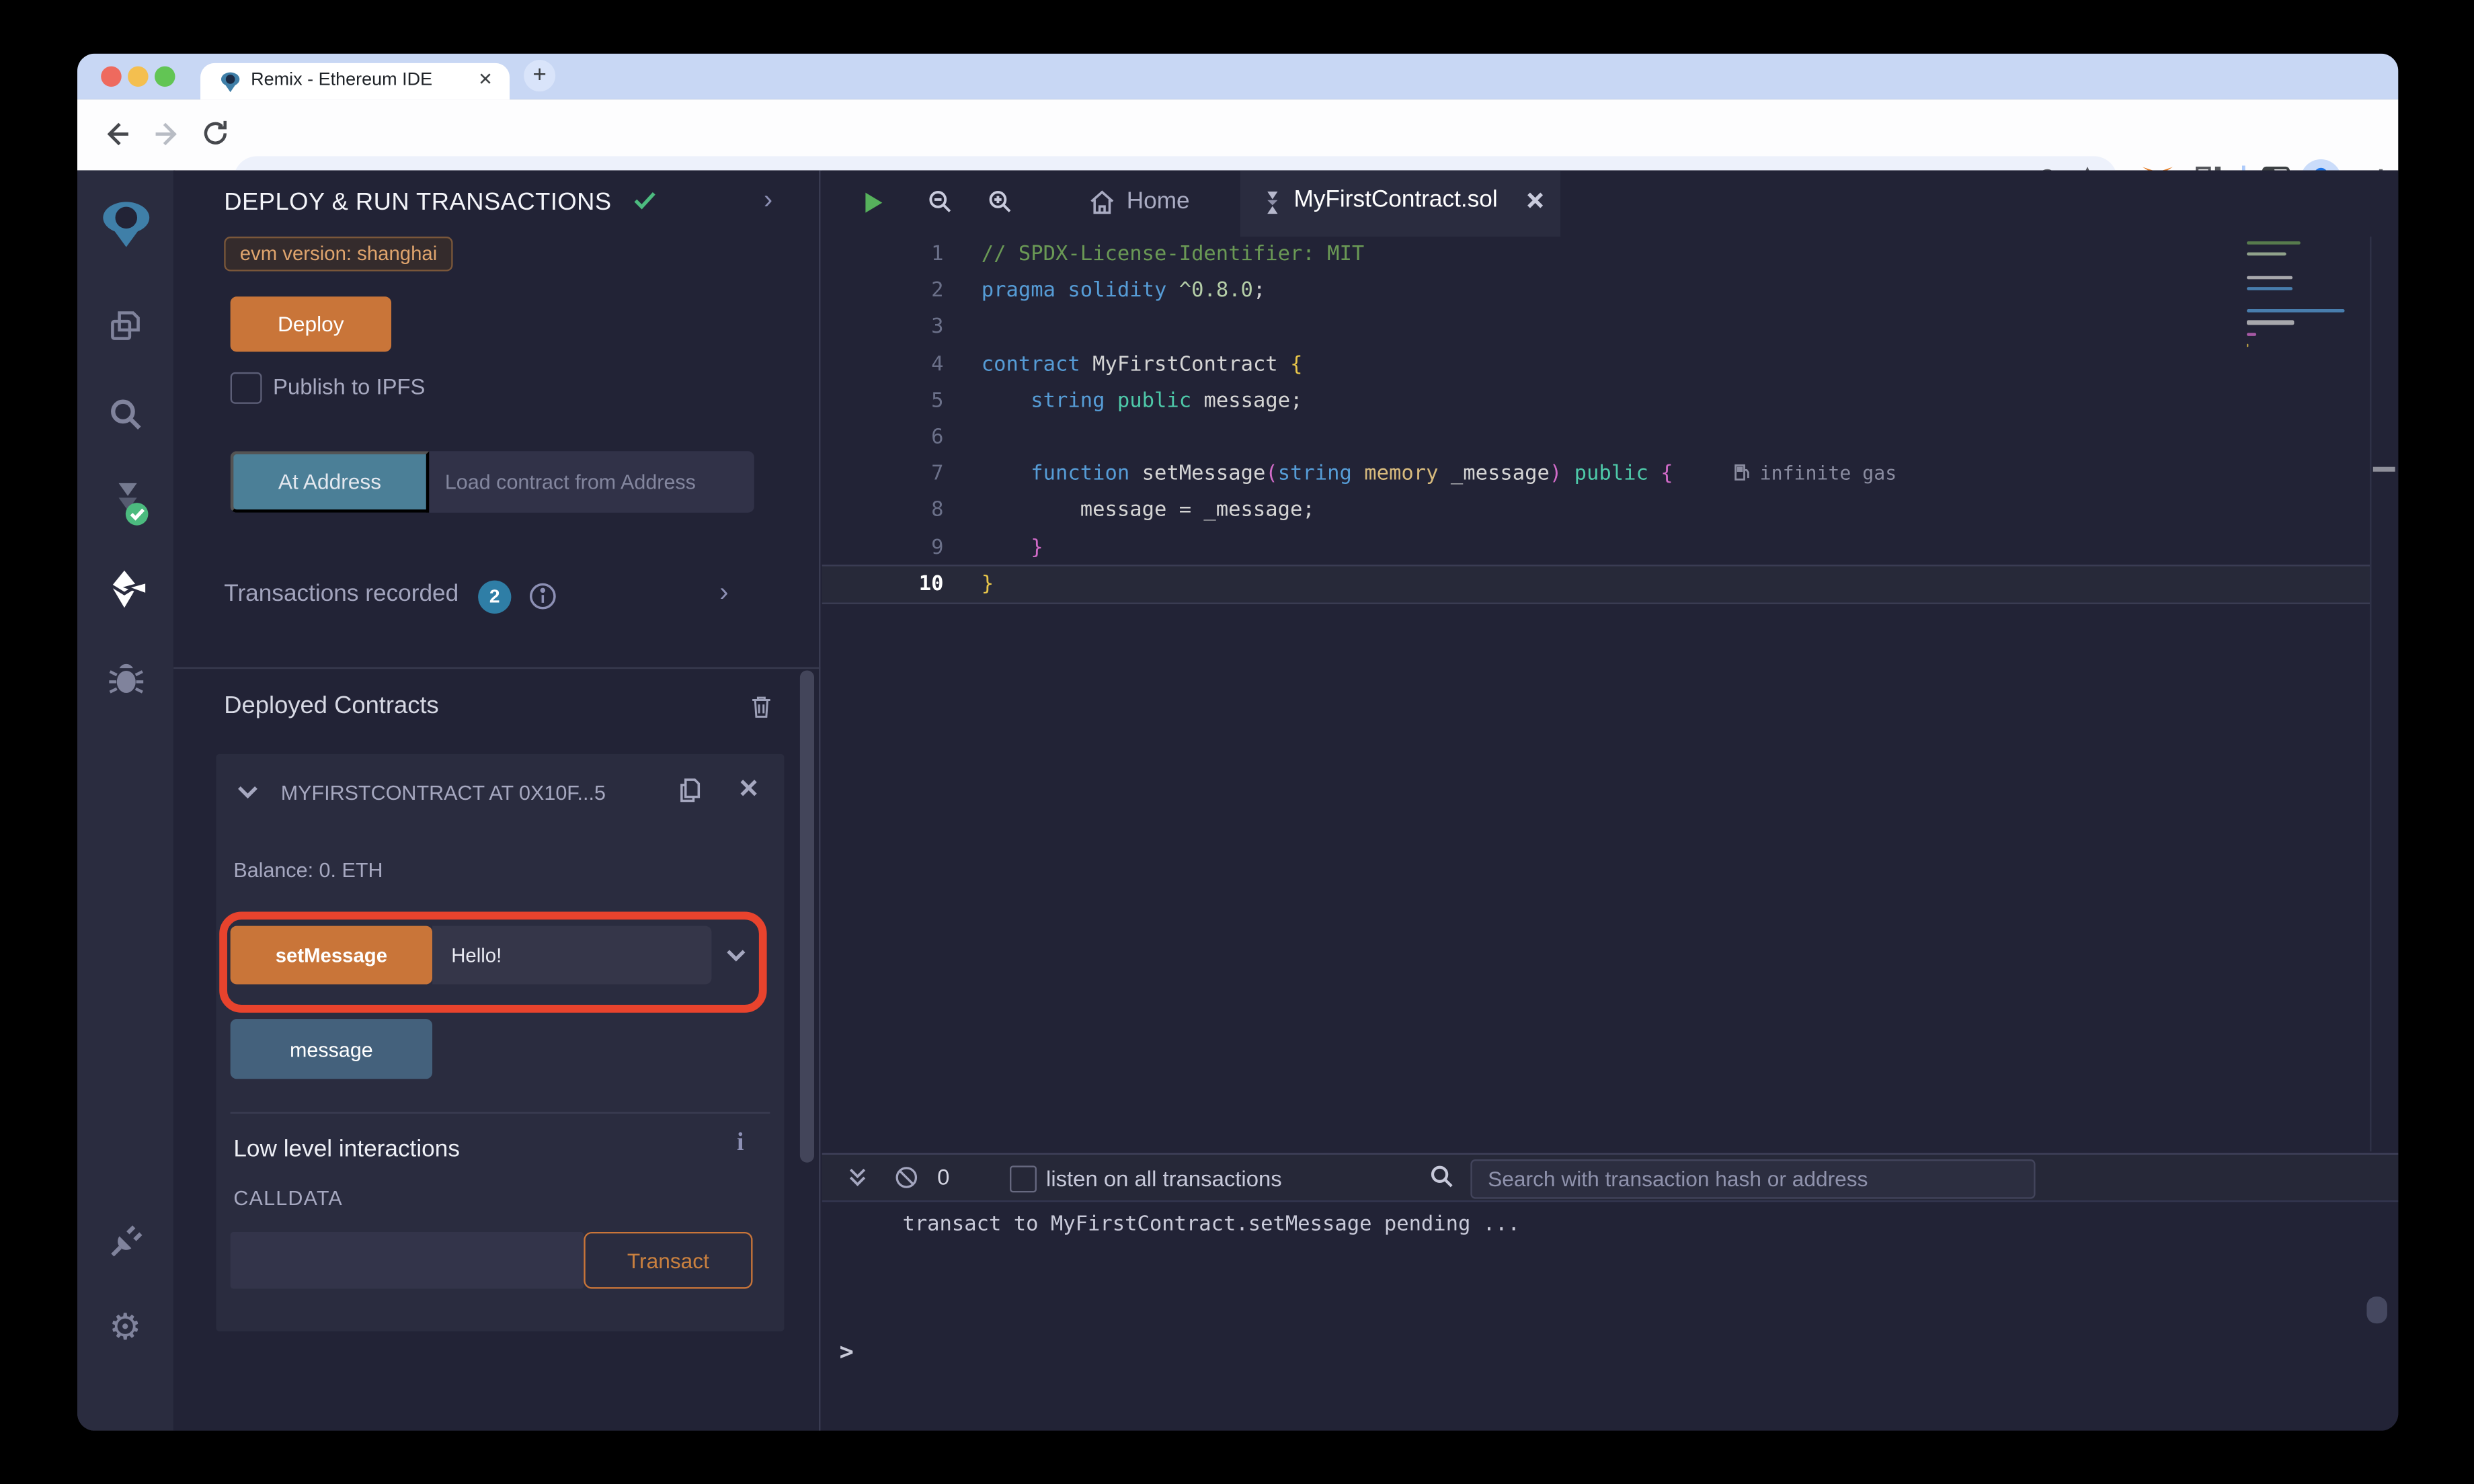  What do you see at coordinates (1142, 364) in the screenshot?
I see `code-text: contract MyFirstContract {` at bounding box center [1142, 364].